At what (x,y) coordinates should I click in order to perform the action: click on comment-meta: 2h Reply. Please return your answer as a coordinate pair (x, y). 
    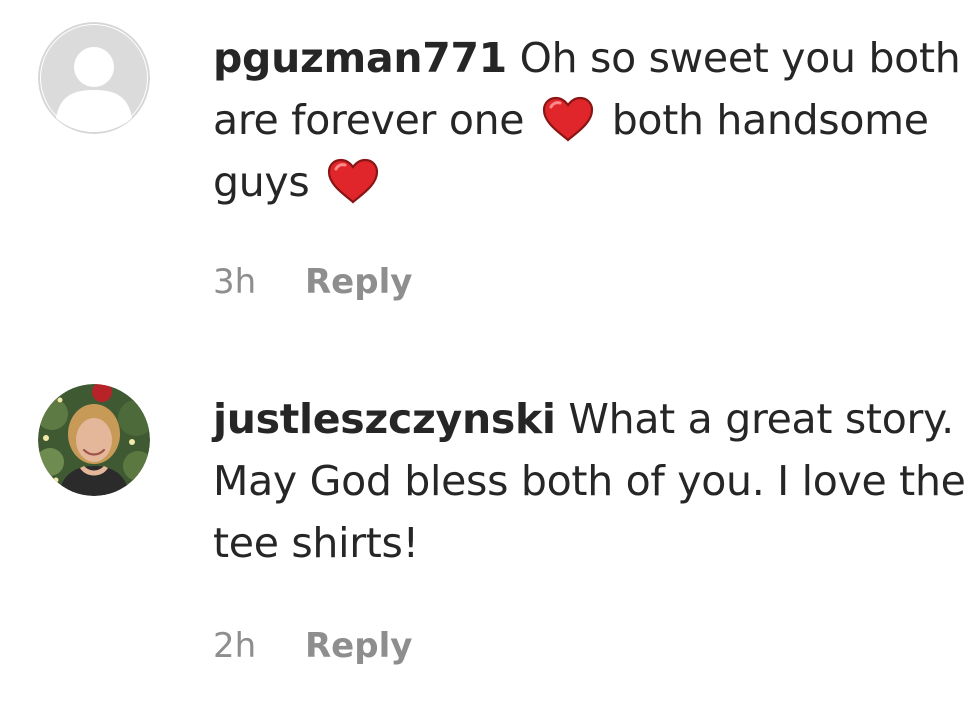
    Looking at the image, I should click on (312, 646).